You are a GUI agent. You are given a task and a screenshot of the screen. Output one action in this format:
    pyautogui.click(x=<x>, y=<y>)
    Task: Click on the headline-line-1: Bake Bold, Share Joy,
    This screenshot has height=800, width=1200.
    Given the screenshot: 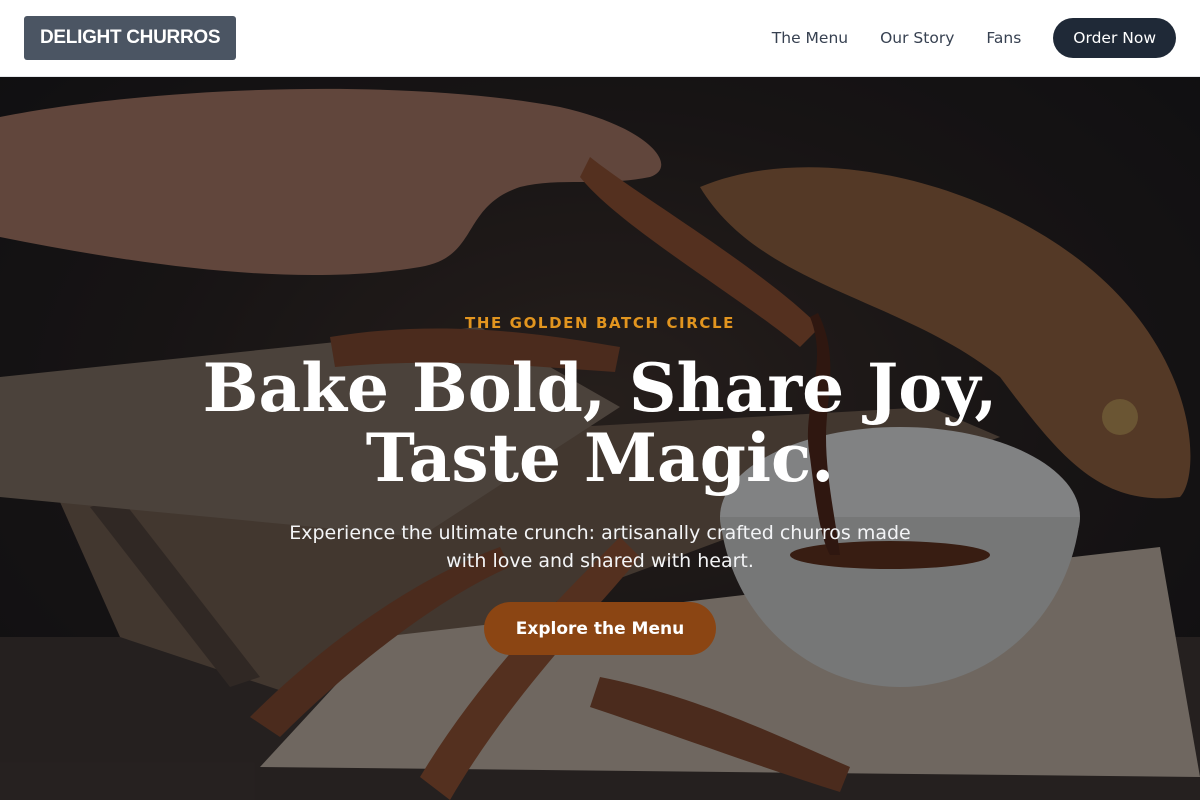 What is the action you would take?
    pyautogui.click(x=600, y=388)
    